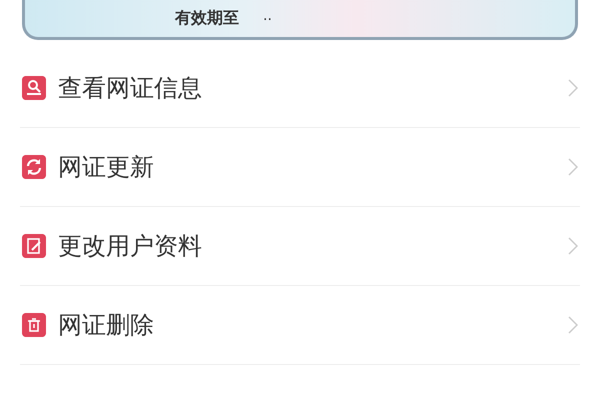 The height and width of the screenshot is (400, 600). What do you see at coordinates (34, 88) in the screenshot?
I see `magnifier-icon` at bounding box center [34, 88].